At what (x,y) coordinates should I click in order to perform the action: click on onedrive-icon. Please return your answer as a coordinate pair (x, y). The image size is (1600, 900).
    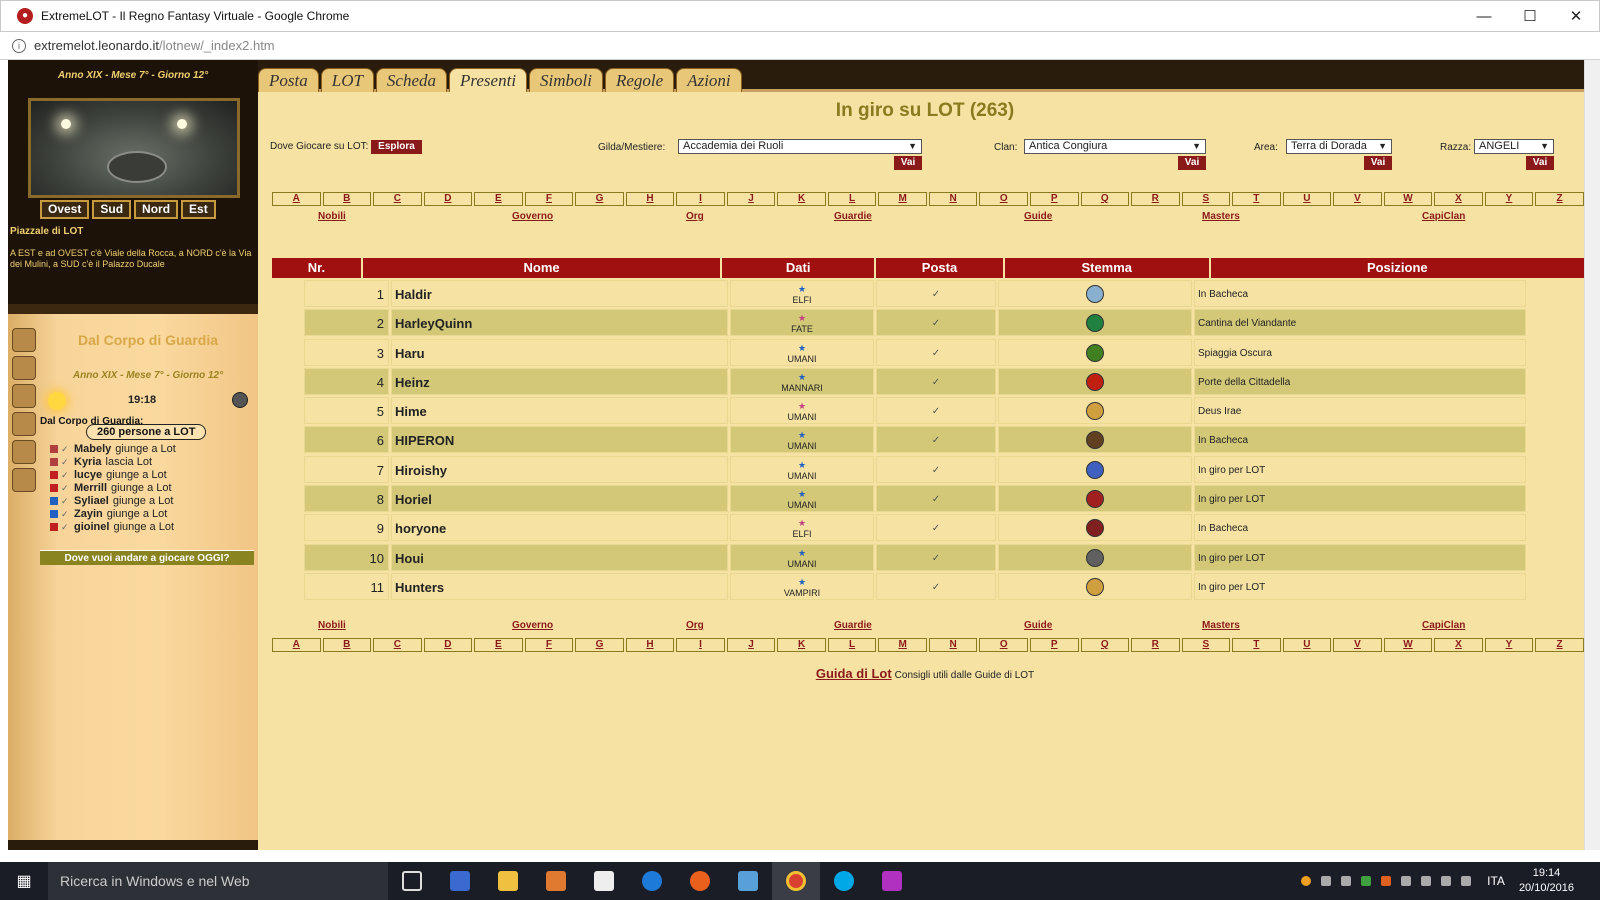
    Looking at the image, I should click on (1326, 881).